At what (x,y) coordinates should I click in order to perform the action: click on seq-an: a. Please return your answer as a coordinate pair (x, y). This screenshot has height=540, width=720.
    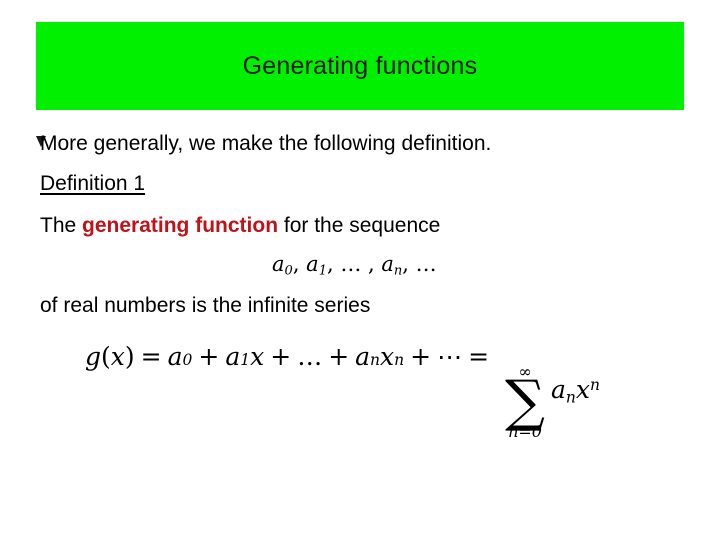
    Looking at the image, I should click on (387, 264).